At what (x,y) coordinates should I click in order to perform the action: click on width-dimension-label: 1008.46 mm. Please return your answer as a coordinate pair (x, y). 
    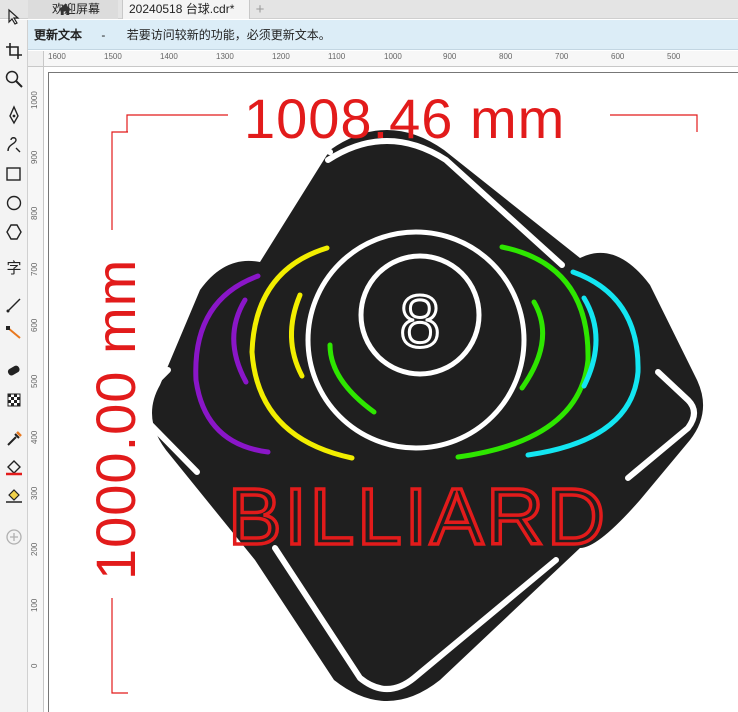
    Looking at the image, I should click on (404, 118).